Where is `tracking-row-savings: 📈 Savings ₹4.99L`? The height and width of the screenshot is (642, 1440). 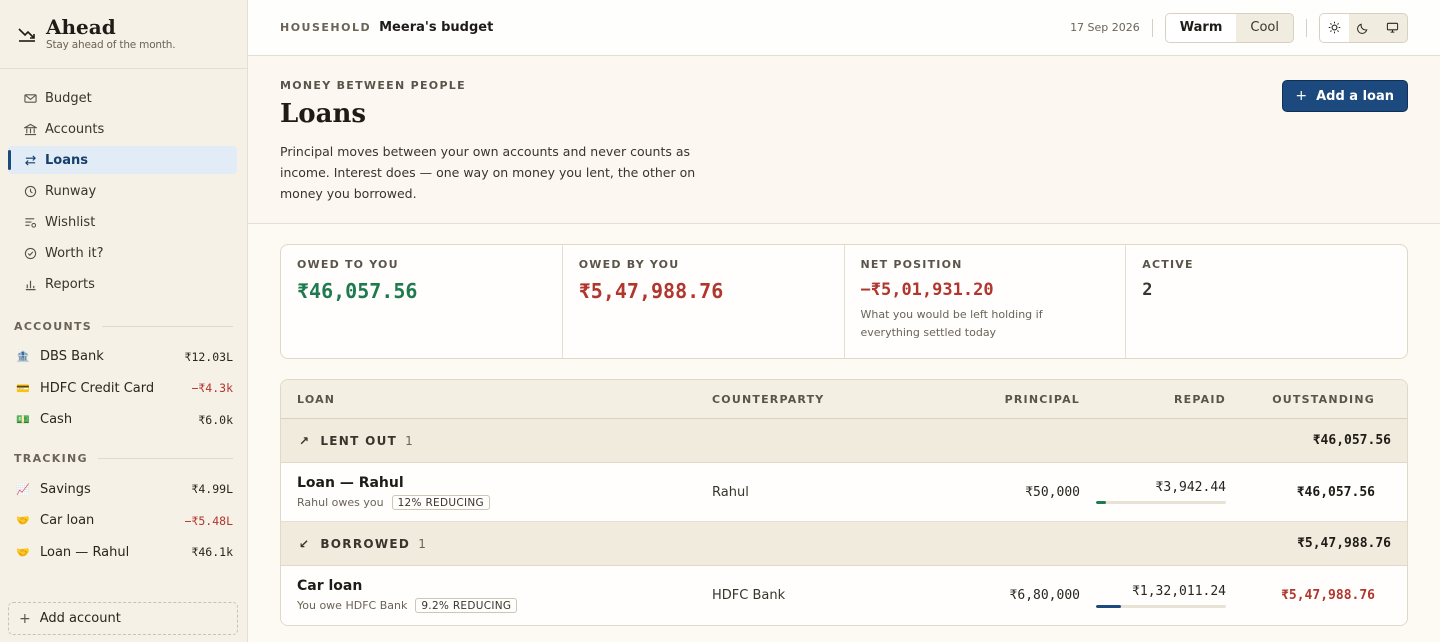
tracking-row-savings: 📈 Savings ₹4.99L is located at coordinates (123, 490).